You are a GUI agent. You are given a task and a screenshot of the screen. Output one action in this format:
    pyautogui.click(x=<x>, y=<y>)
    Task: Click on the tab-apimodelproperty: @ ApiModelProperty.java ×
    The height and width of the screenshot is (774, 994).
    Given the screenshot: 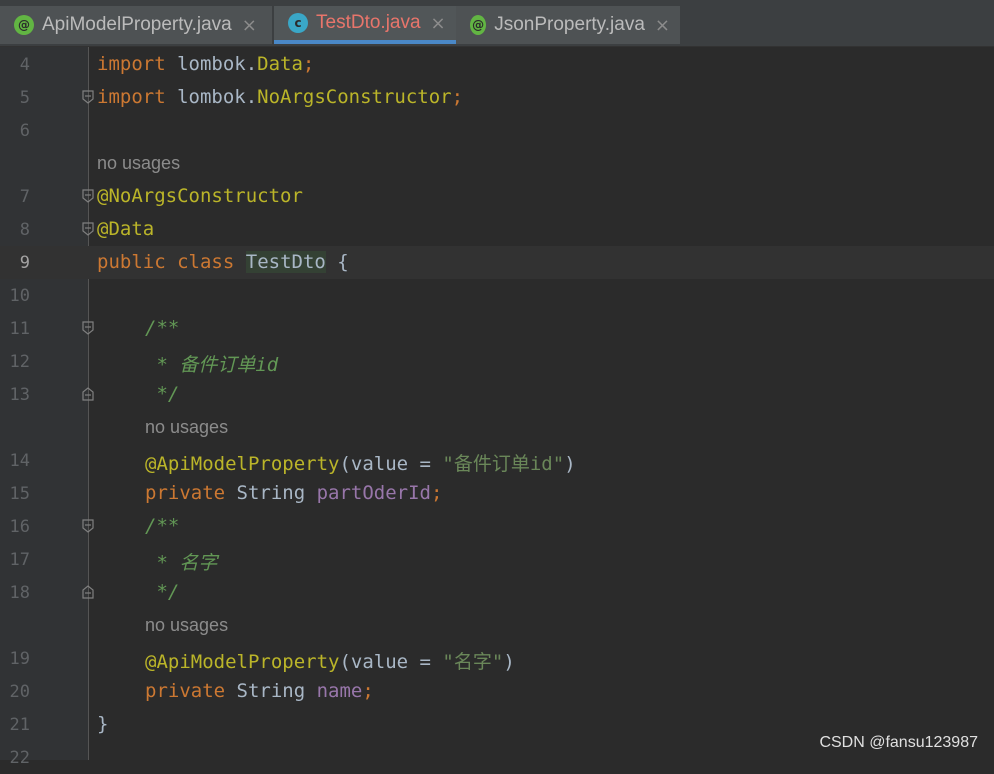 What is the action you would take?
    pyautogui.click(x=136, y=25)
    